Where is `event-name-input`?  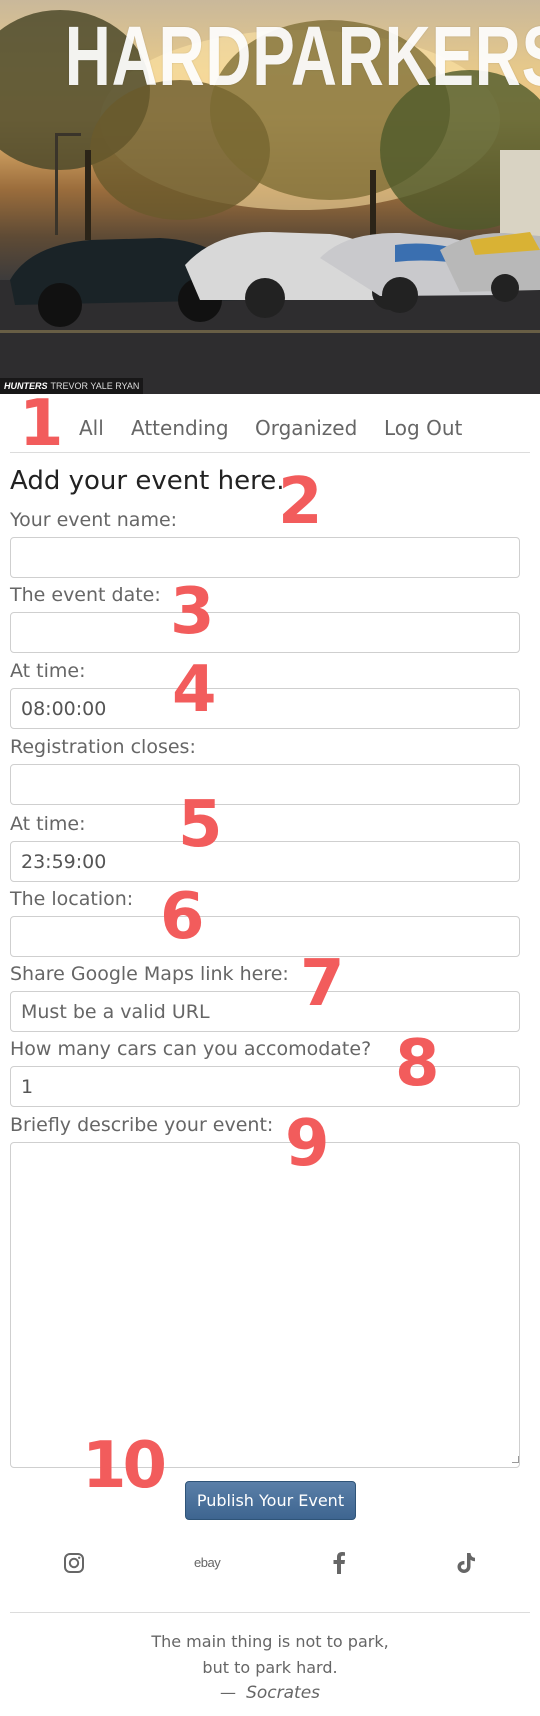
event-name-input is located at coordinates (265, 557).